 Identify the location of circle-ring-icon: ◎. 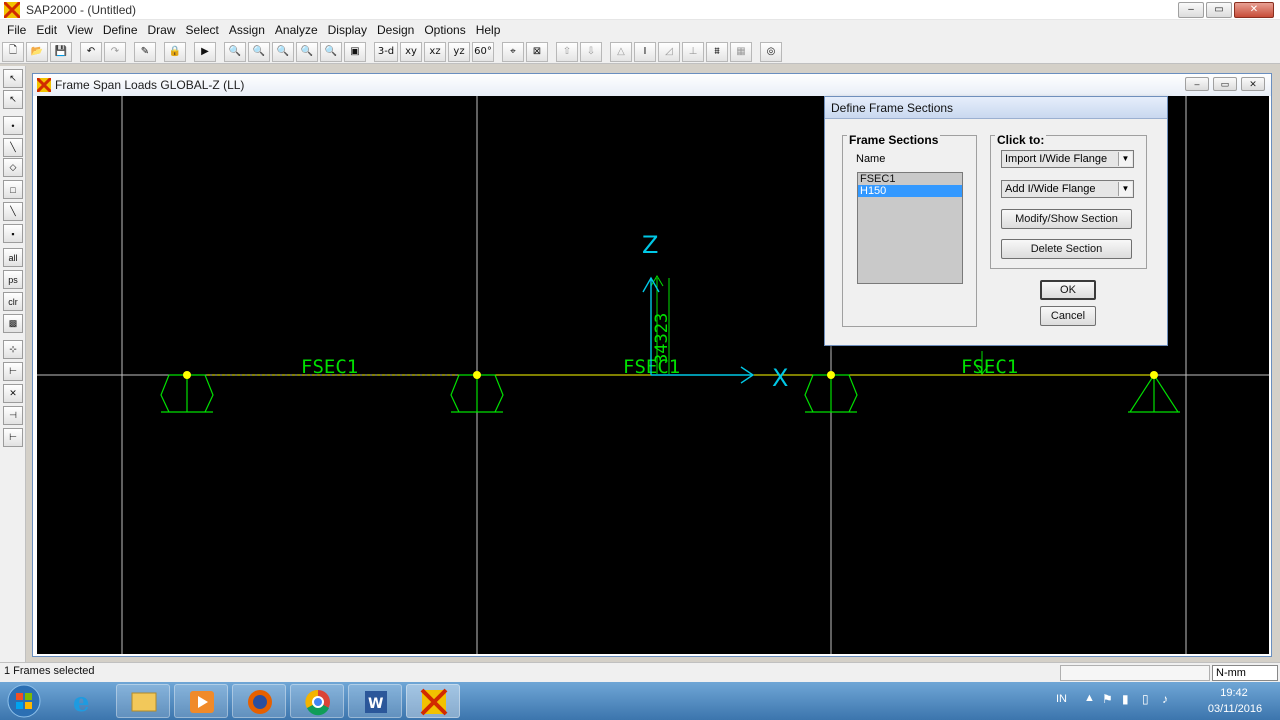
(771, 51).